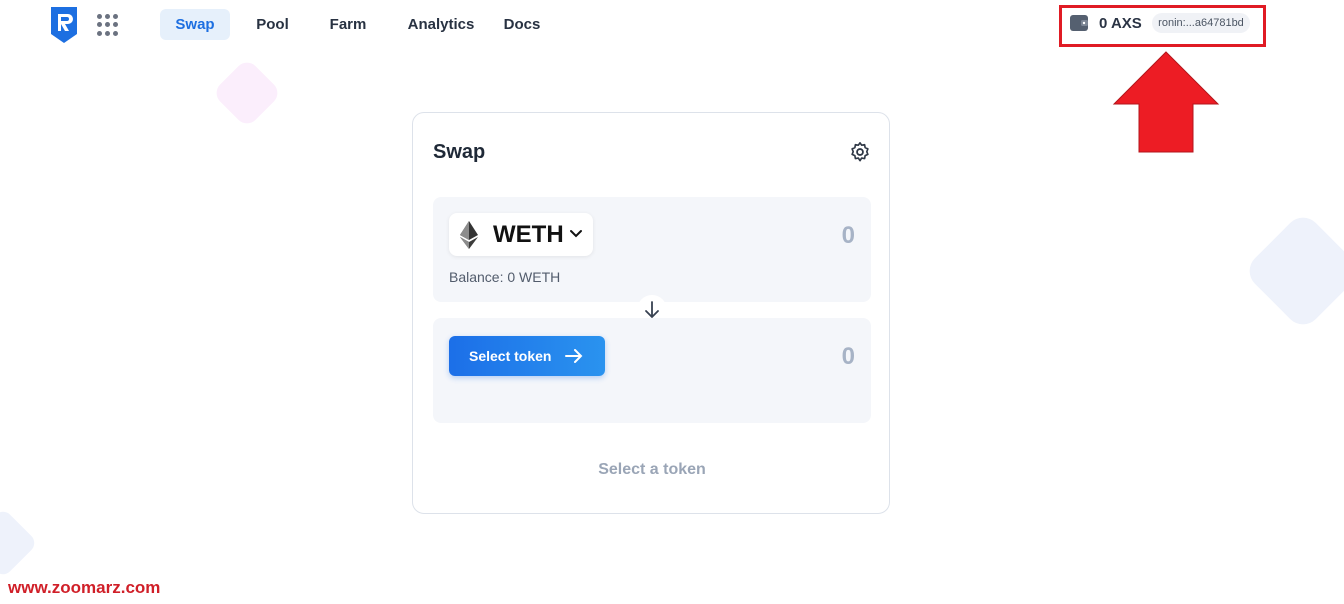  I want to click on decorative-shape-left, so click(19, 543).